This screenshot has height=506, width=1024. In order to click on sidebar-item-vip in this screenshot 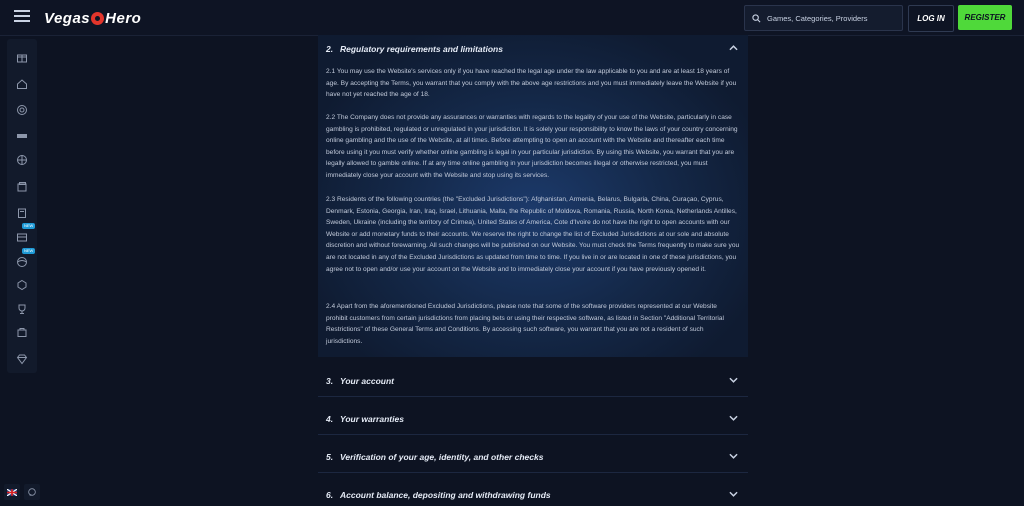, I will do `click(22, 285)`.